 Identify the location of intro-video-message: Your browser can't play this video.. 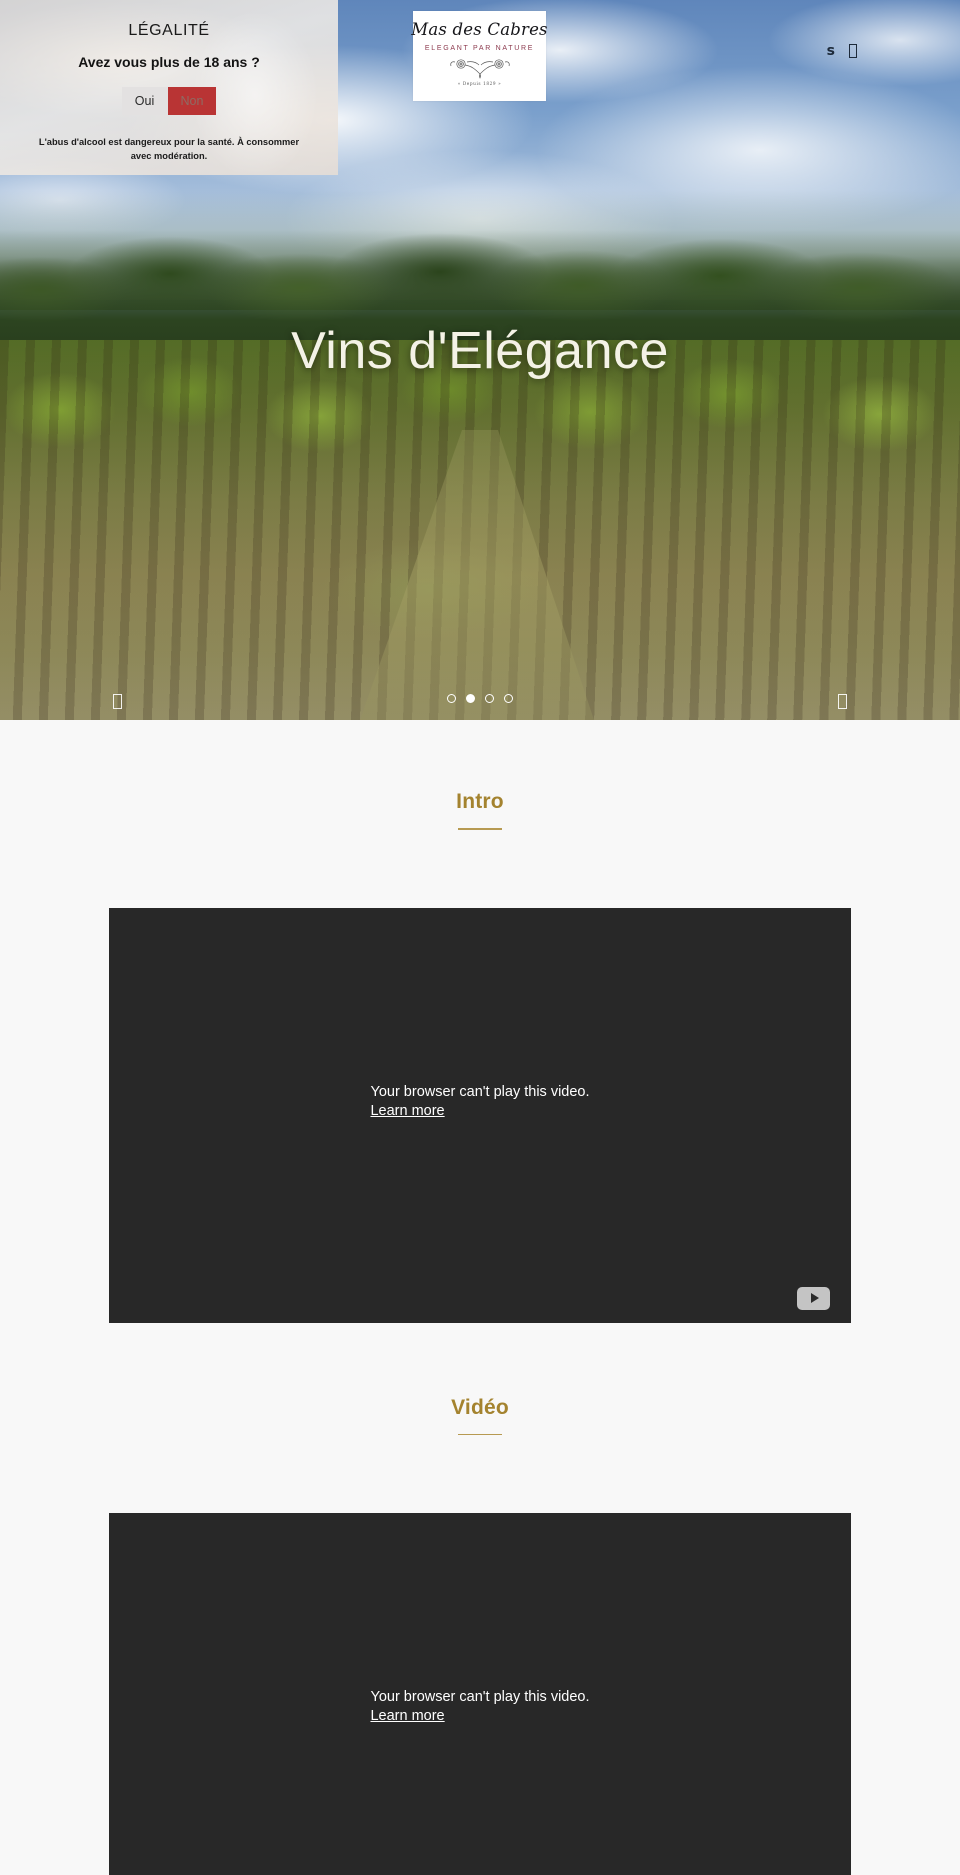
(480, 1091).